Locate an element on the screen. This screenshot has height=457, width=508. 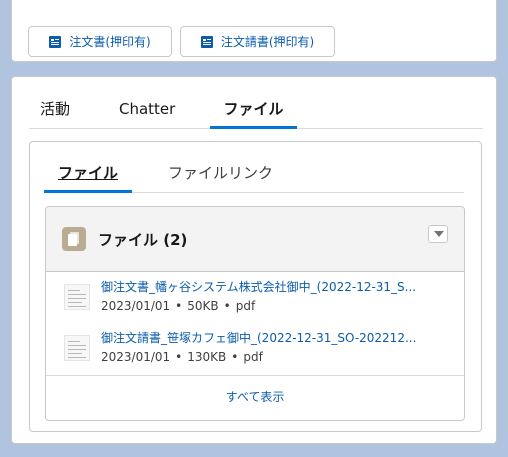
view-all-link: すべて表示 is located at coordinates (255, 397).